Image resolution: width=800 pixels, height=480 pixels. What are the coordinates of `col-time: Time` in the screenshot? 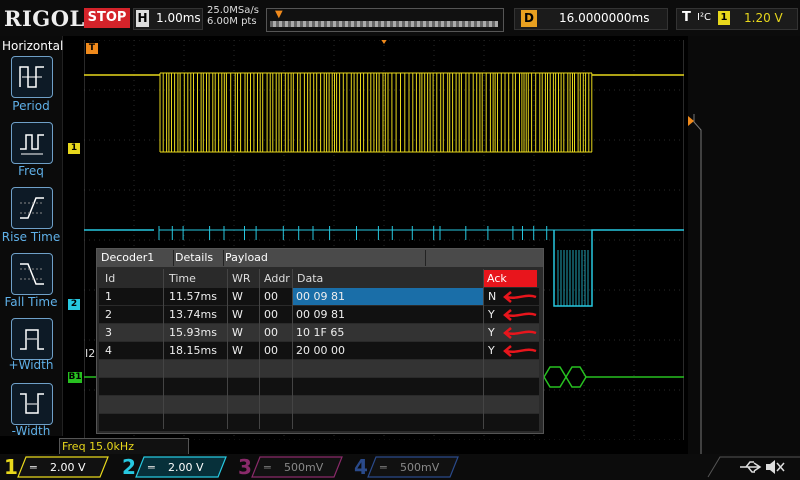 It's located at (182, 278).